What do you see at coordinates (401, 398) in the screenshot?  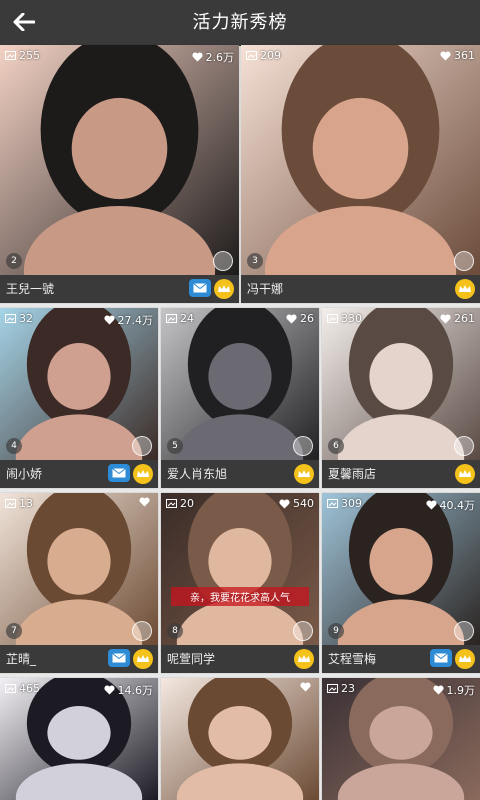 I see `profile-card: 330 261 6 夏馨雨店` at bounding box center [401, 398].